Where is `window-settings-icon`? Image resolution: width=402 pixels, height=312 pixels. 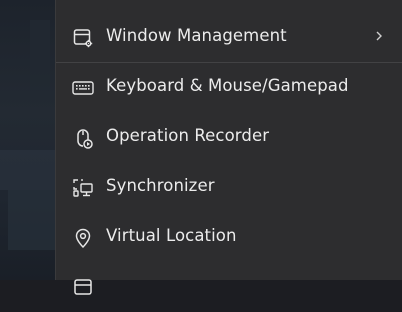
window-settings-icon is located at coordinates (83, 38).